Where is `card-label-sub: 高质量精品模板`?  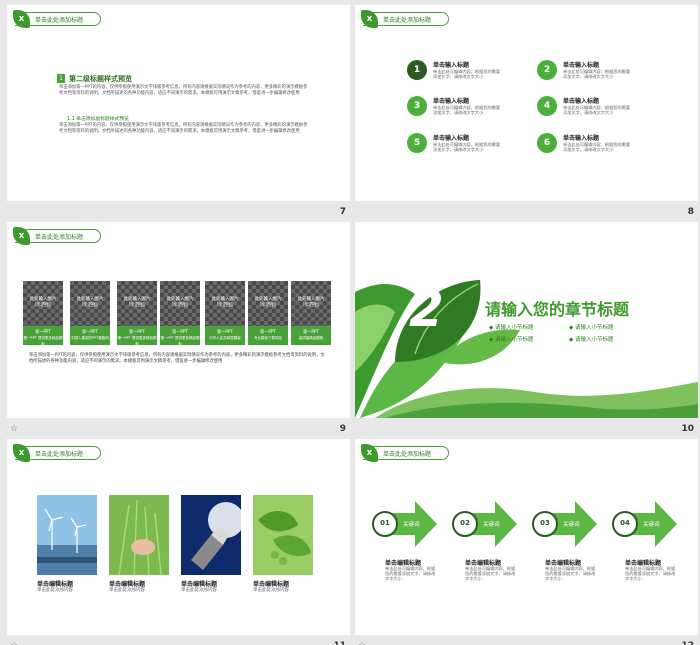 card-label-sub: 高质量精品模板 is located at coordinates (311, 338).